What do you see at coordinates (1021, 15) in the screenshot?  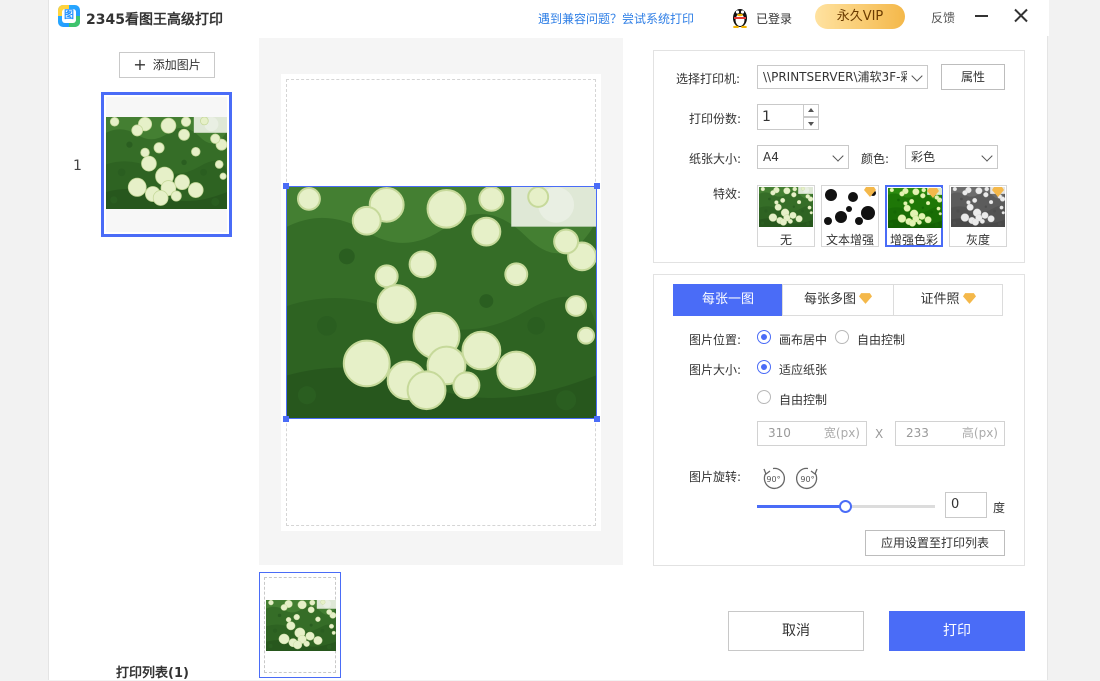 I see `close-icon` at bounding box center [1021, 15].